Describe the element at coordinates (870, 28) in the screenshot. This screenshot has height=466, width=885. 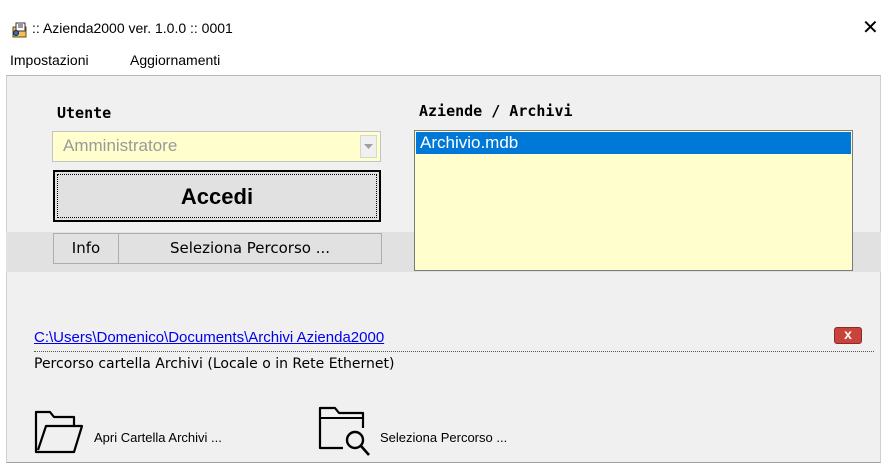
I see `close-icon: ✕` at that location.